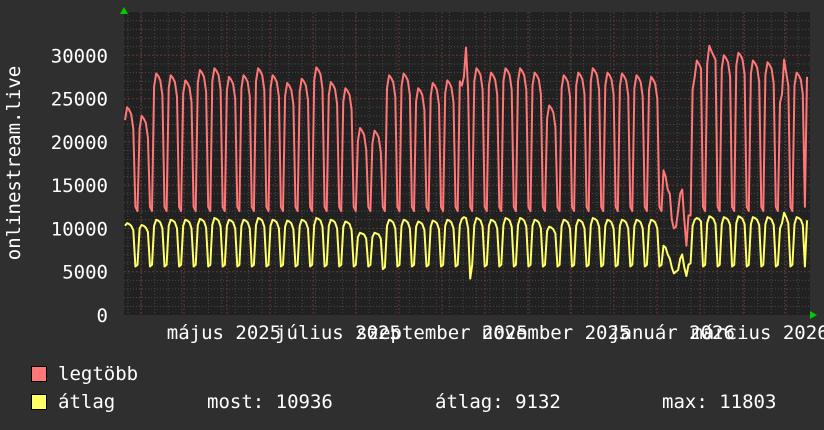  Describe the element at coordinates (719, 402) in the screenshot. I see `legend-max-value: max: 11803` at that location.